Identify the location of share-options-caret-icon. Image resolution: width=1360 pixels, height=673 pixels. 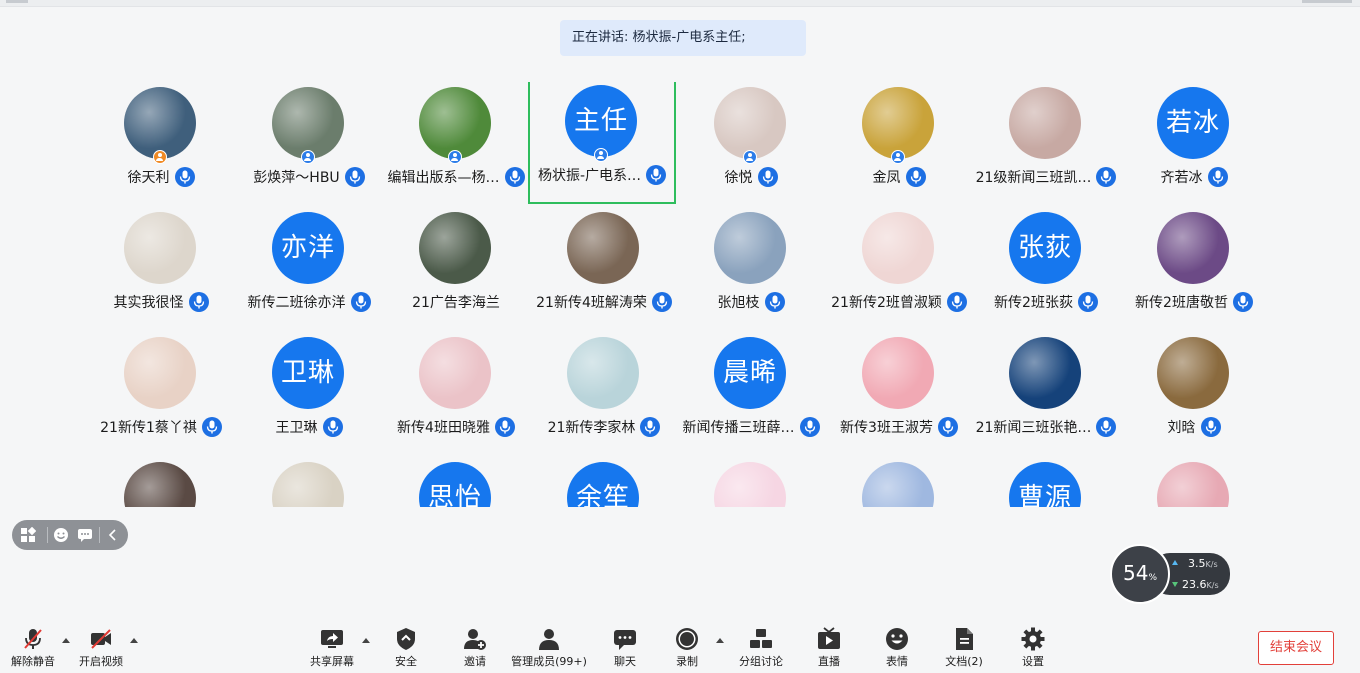
(366, 640).